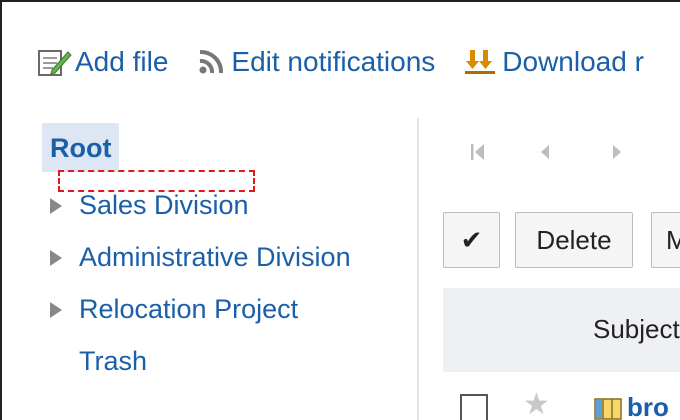 The width and height of the screenshot is (680, 420). Describe the element at coordinates (418, 269) in the screenshot. I see `pane-divider` at that location.